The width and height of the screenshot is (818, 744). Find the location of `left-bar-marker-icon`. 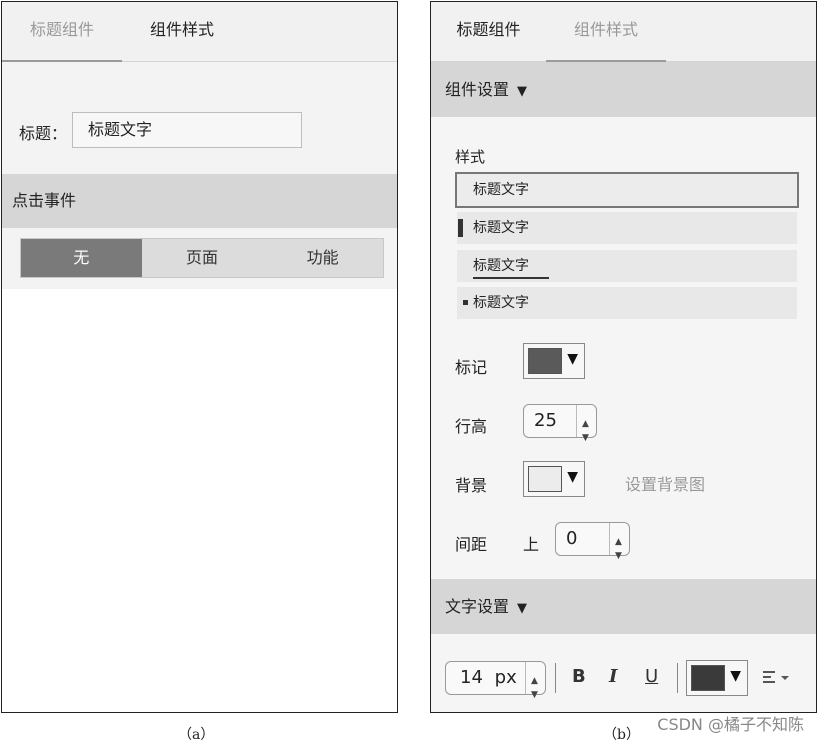

left-bar-marker-icon is located at coordinates (460, 228).